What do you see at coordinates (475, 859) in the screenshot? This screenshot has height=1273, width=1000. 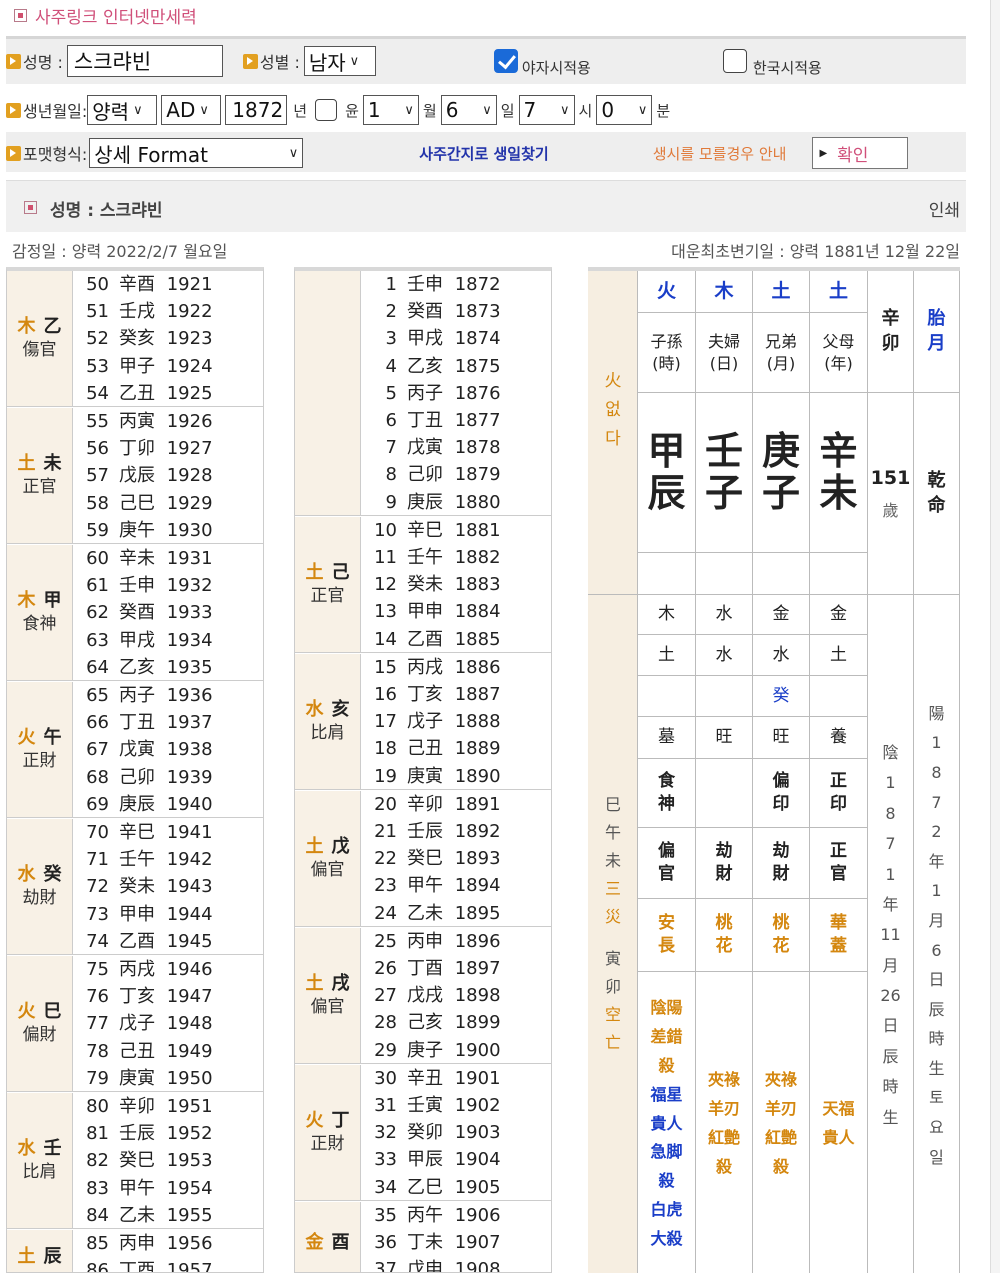 I see `year-number: 1893` at bounding box center [475, 859].